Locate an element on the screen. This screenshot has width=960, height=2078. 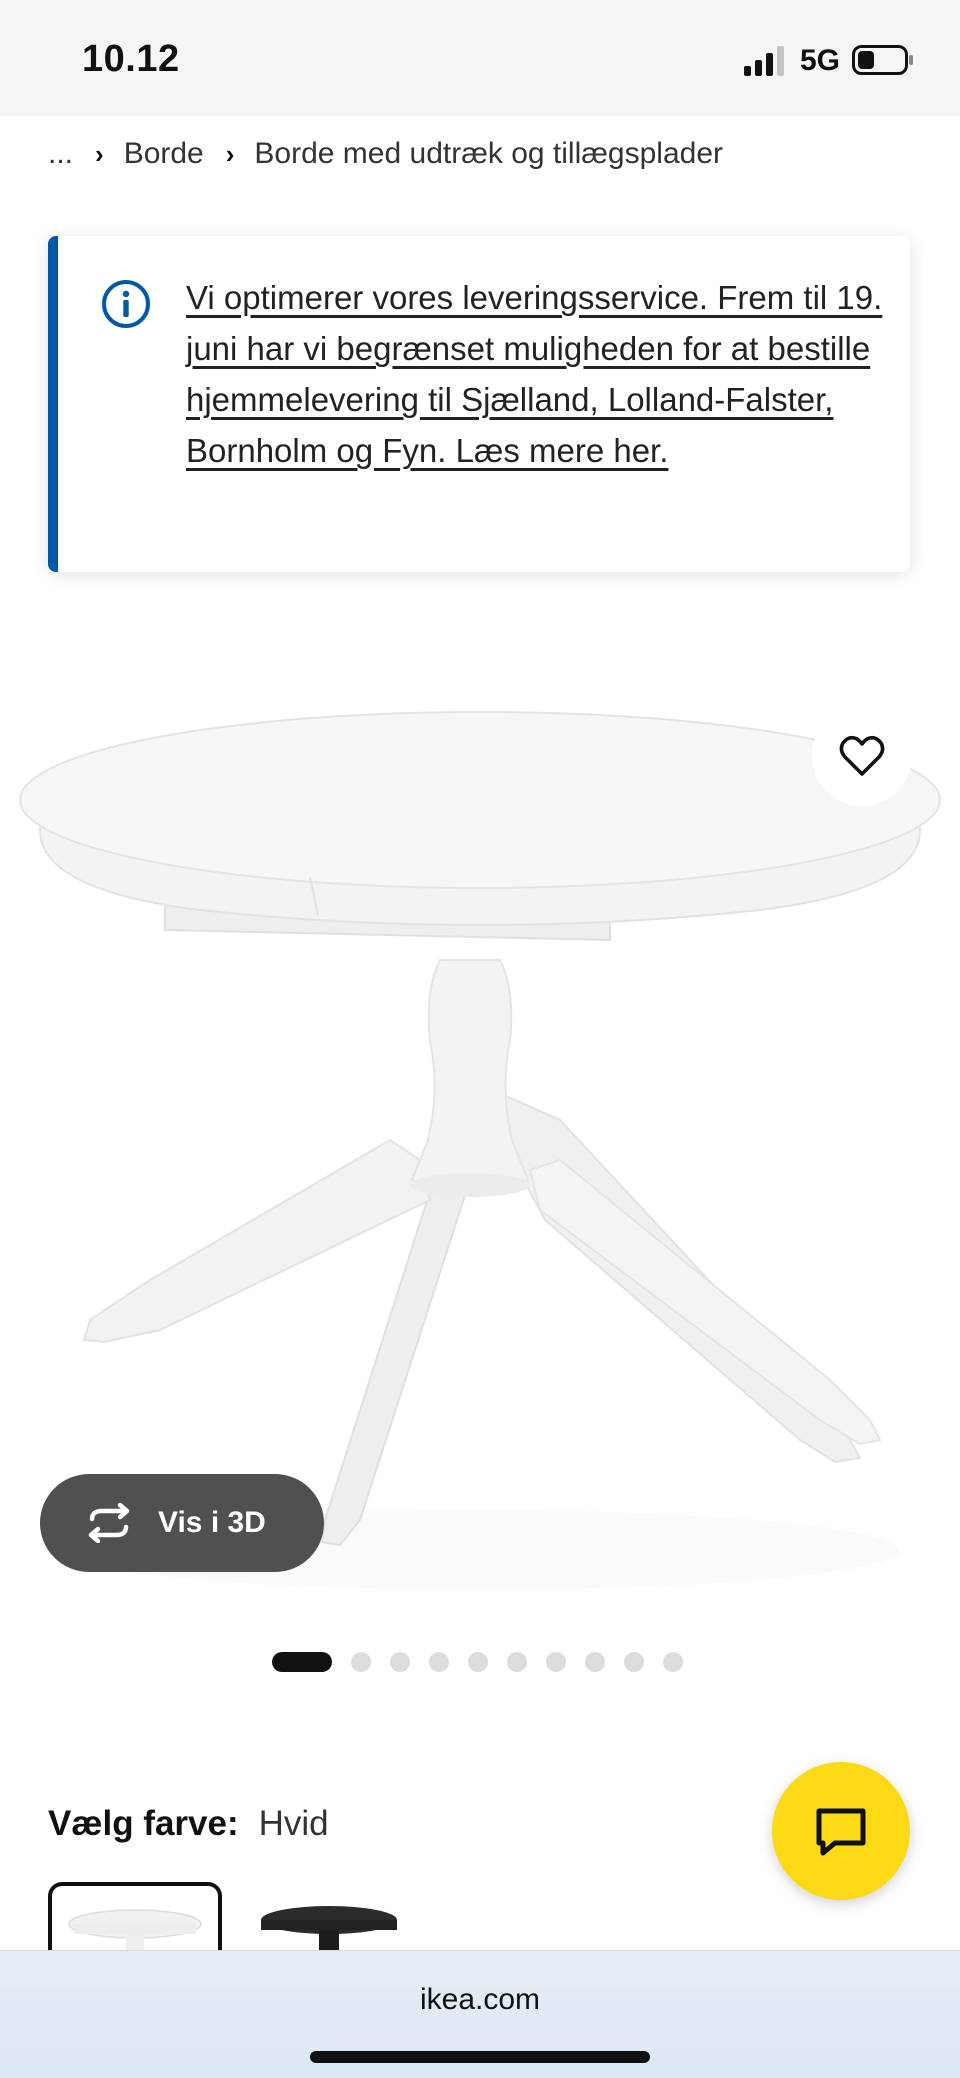
network-label: 5G is located at coordinates (820, 60).